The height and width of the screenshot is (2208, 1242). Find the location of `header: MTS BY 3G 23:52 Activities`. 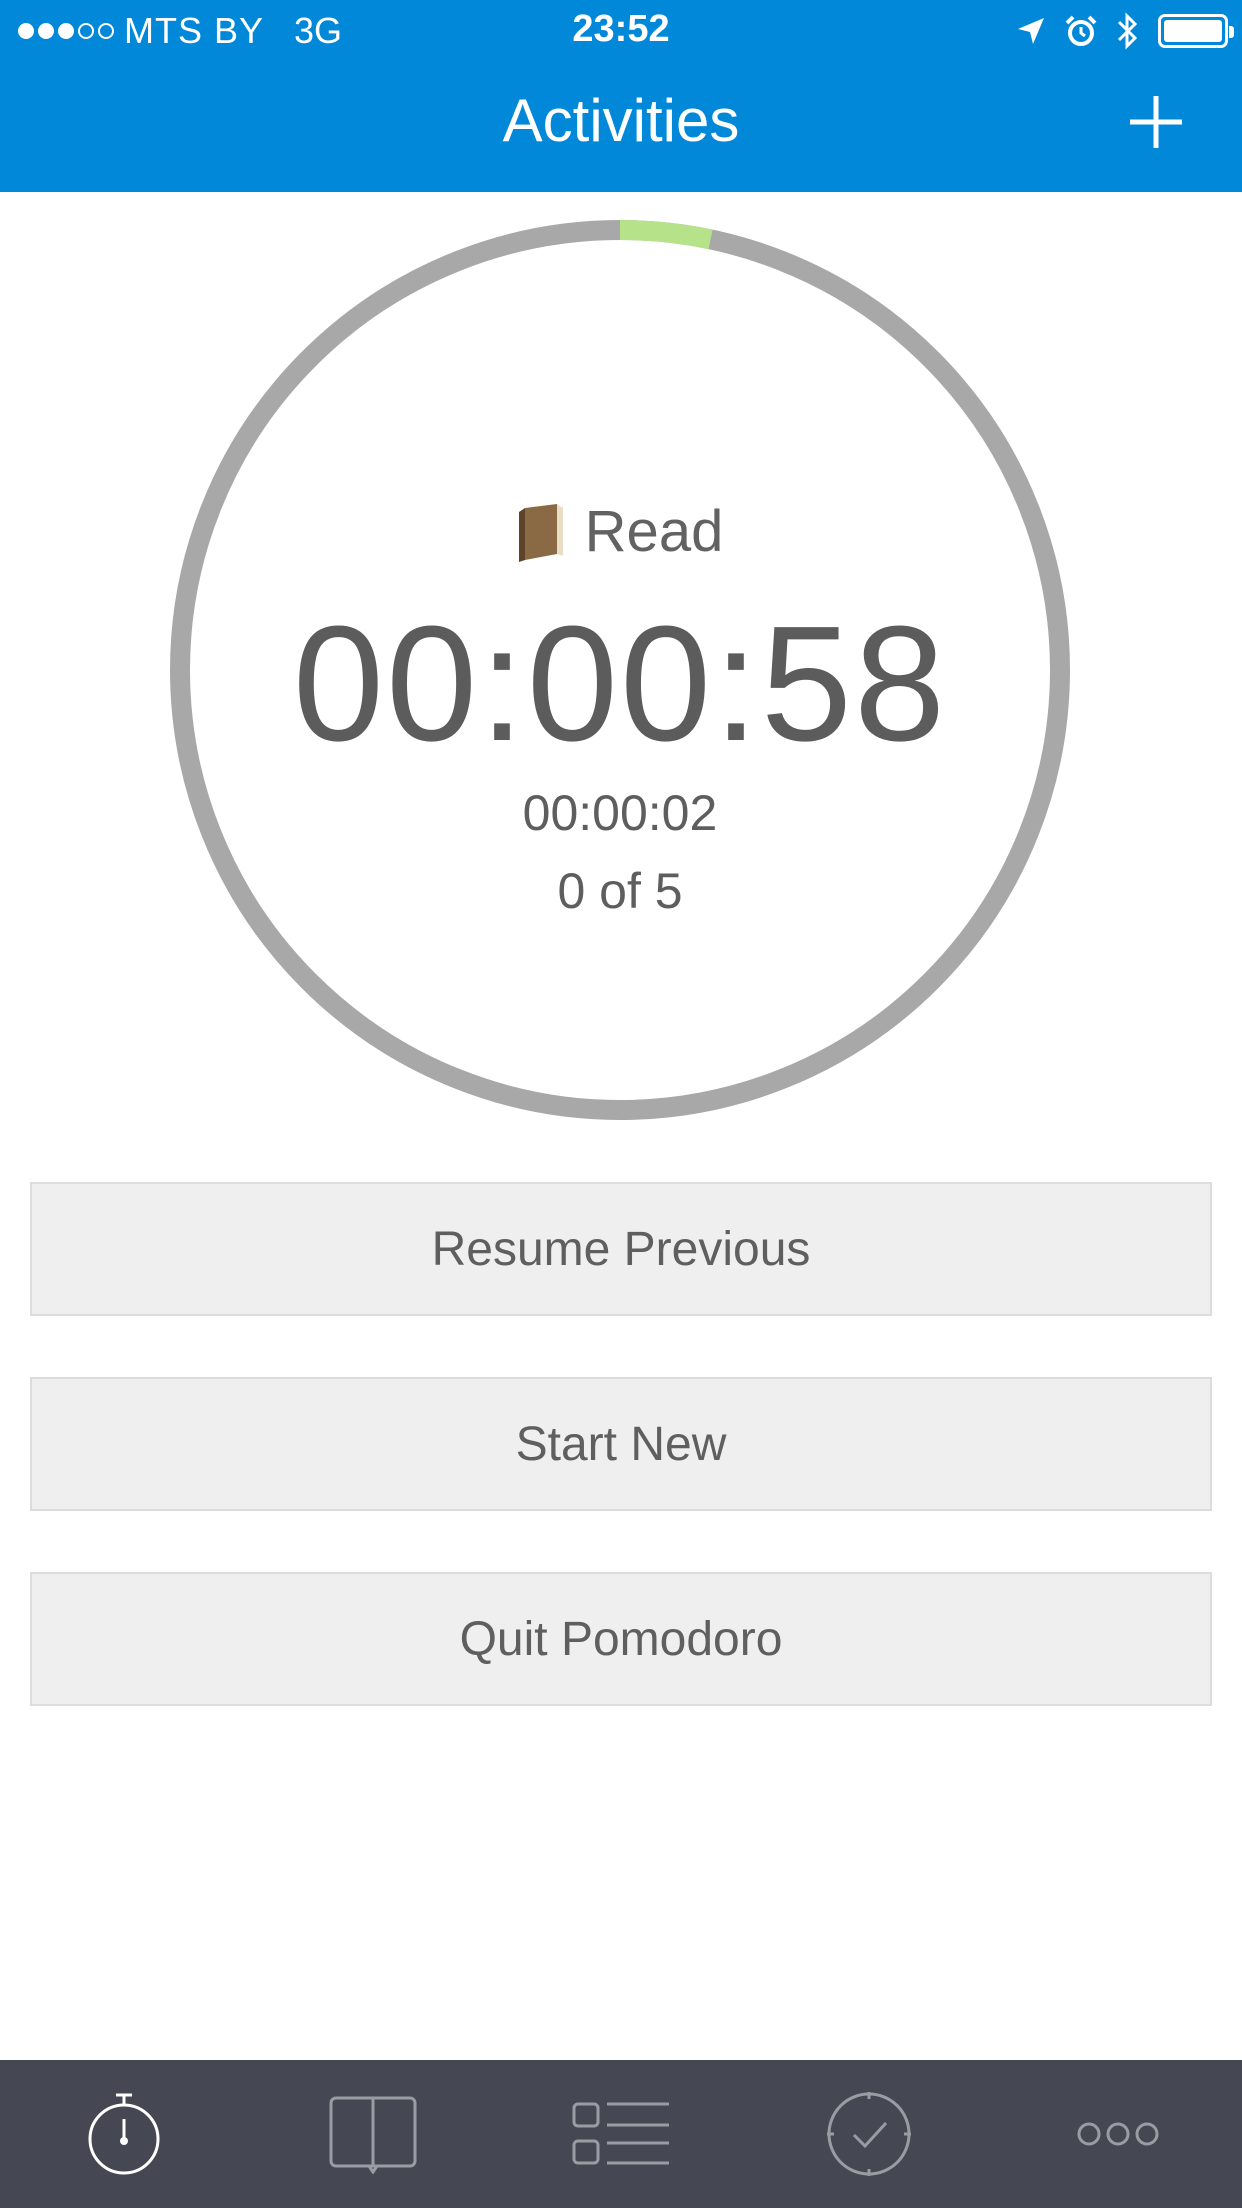

header: MTS BY 3G 23:52 Activities is located at coordinates (621, 96).